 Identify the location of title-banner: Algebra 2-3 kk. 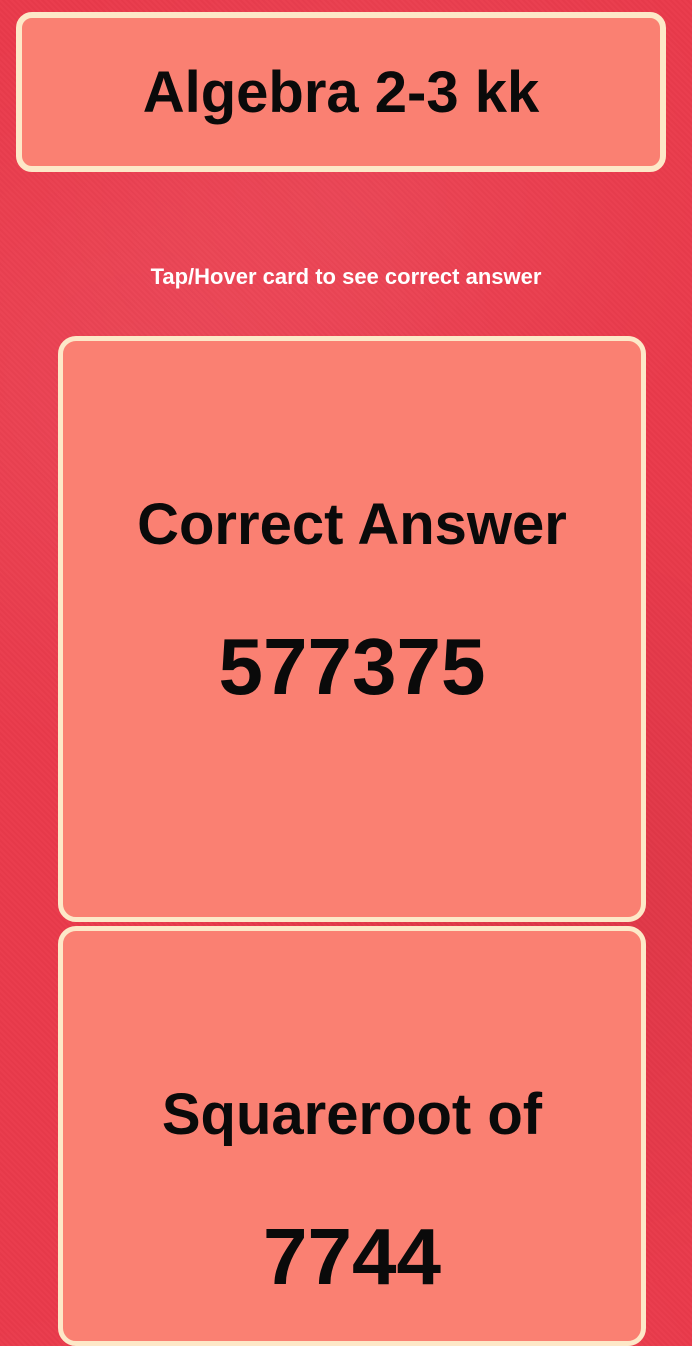
(341, 92).